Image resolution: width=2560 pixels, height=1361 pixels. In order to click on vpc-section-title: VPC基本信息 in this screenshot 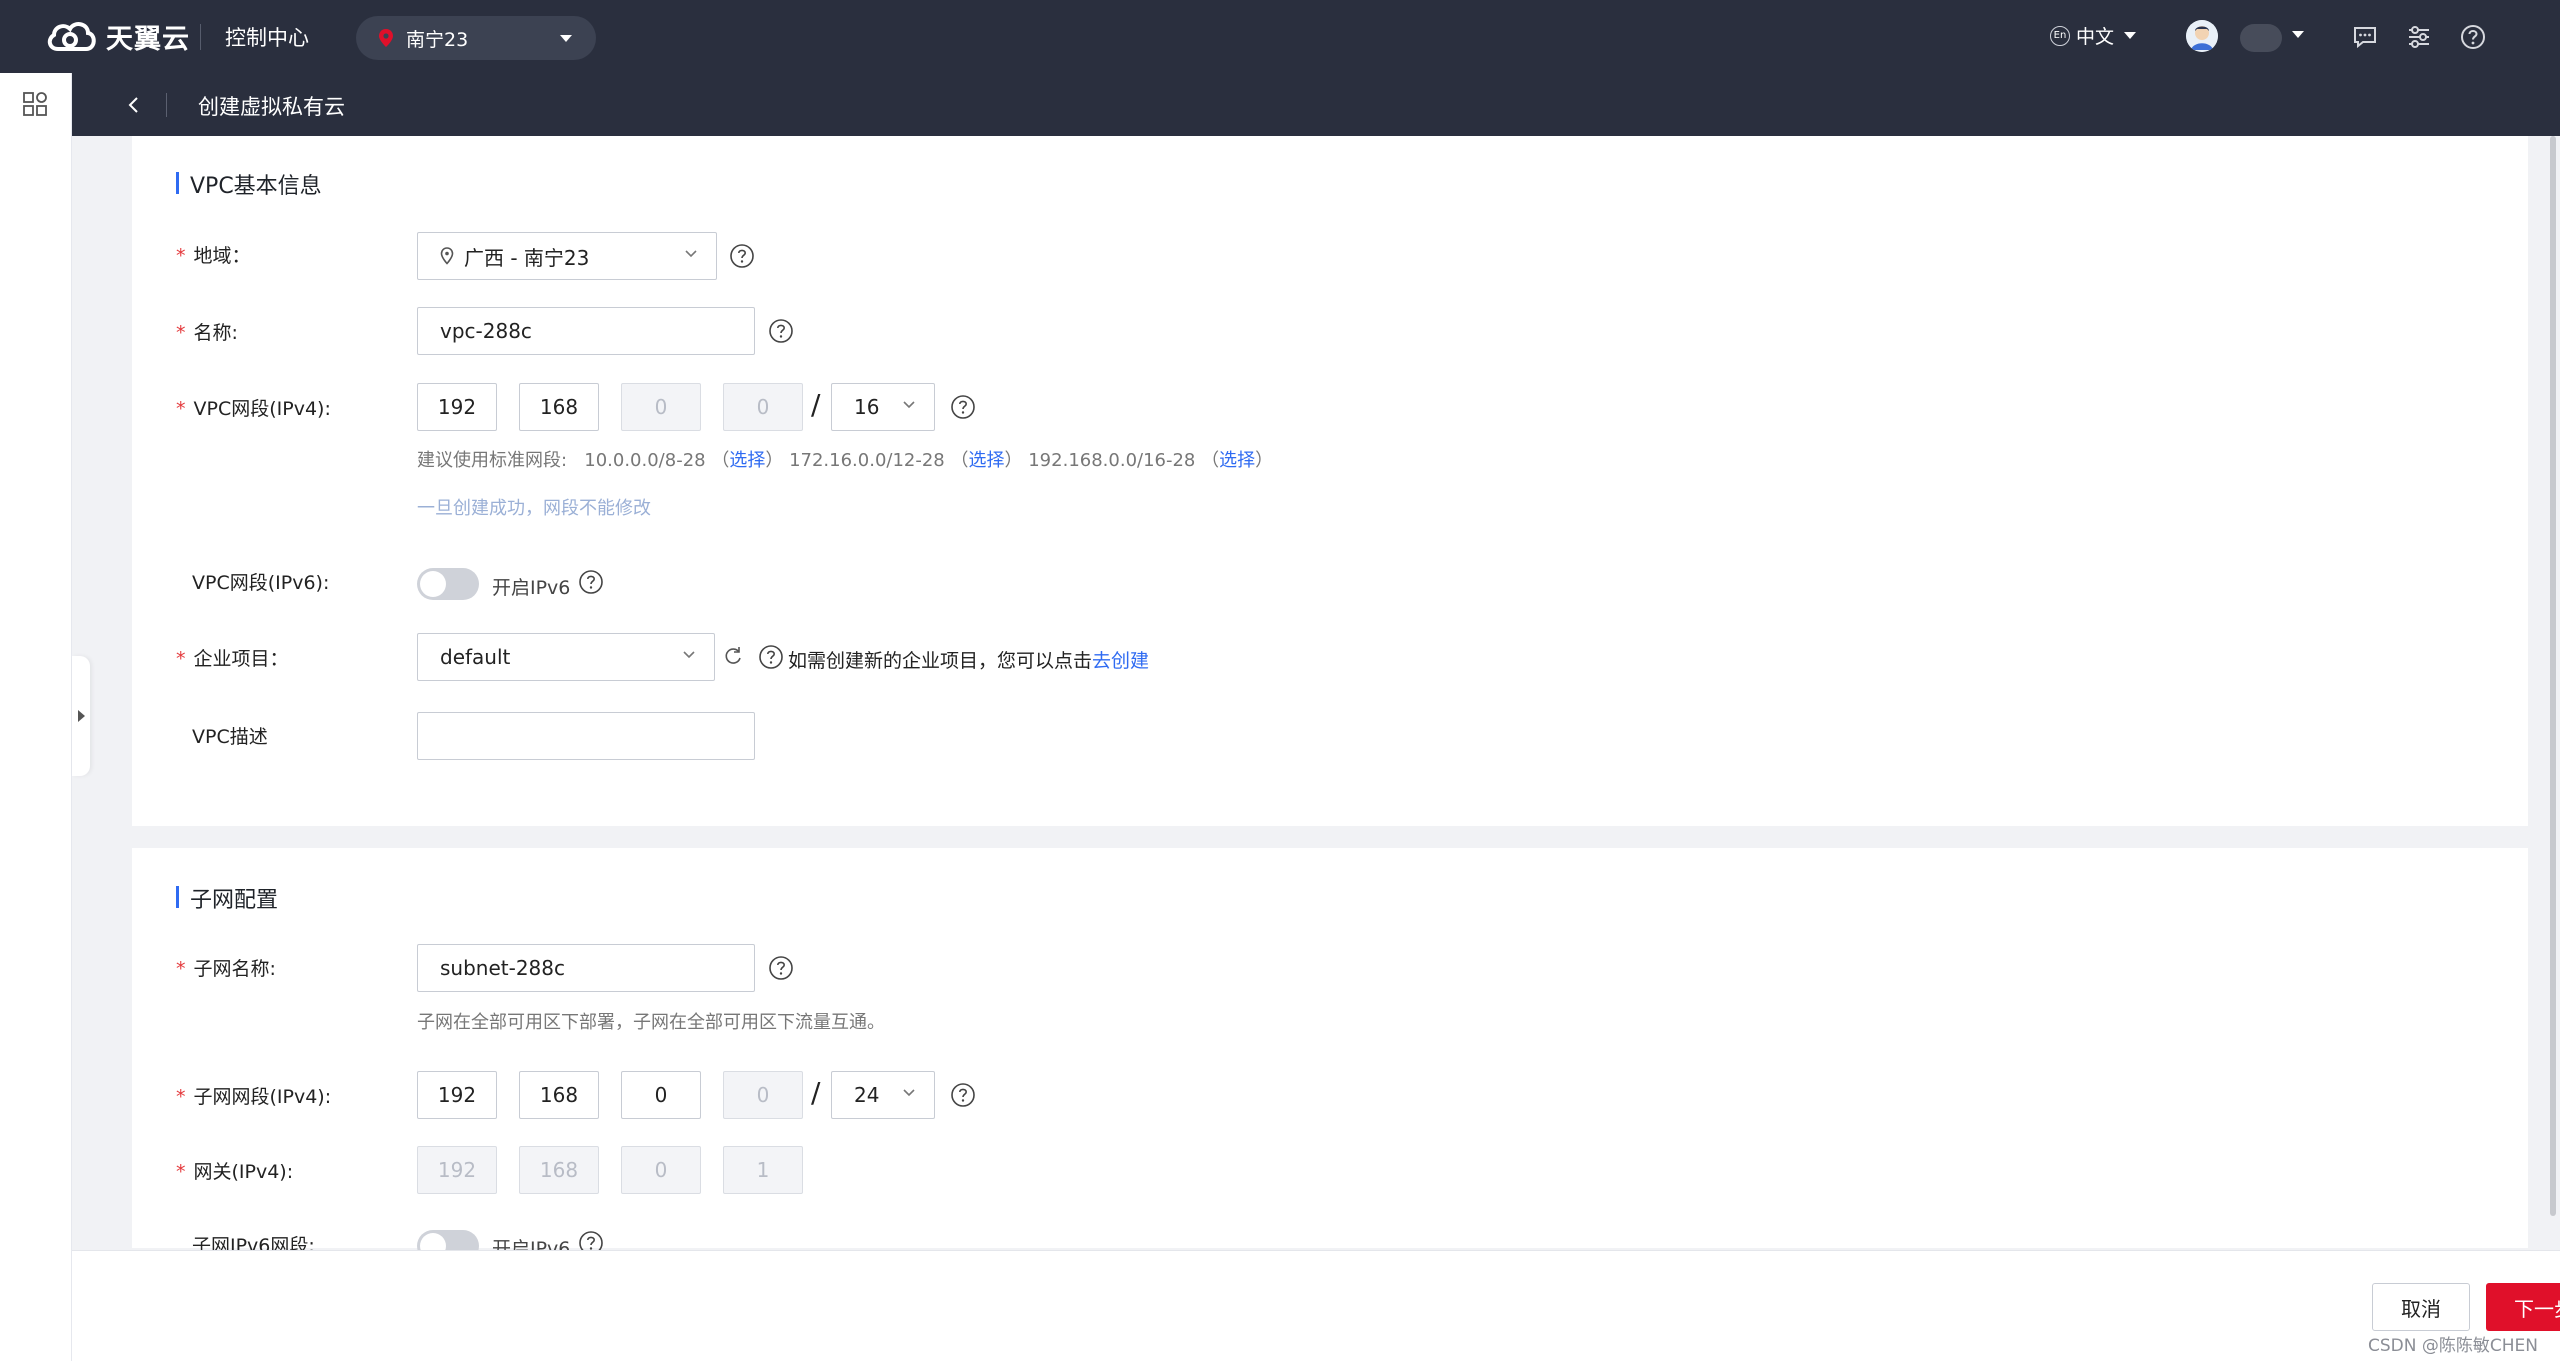, I will do `click(249, 184)`.